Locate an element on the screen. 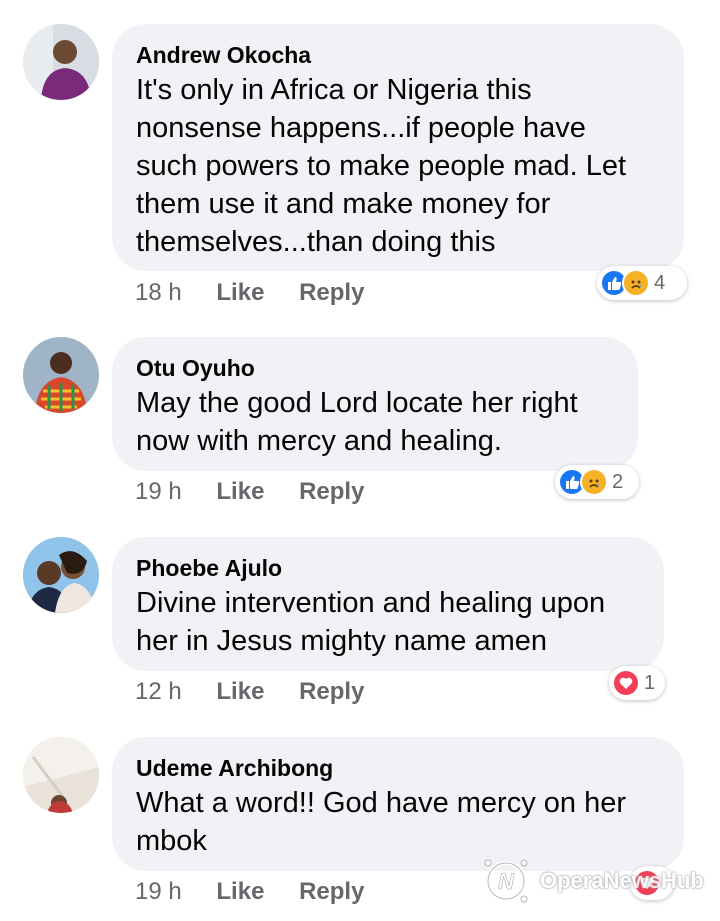 The height and width of the screenshot is (921, 720). comment-timestamp: 12 h is located at coordinates (158, 692).